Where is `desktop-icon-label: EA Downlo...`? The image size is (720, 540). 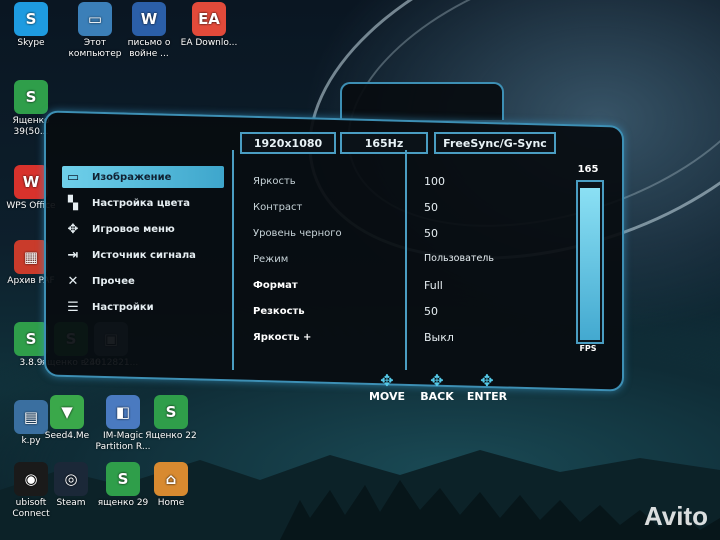
desktop-icon-label: EA Downlo... is located at coordinates (209, 43).